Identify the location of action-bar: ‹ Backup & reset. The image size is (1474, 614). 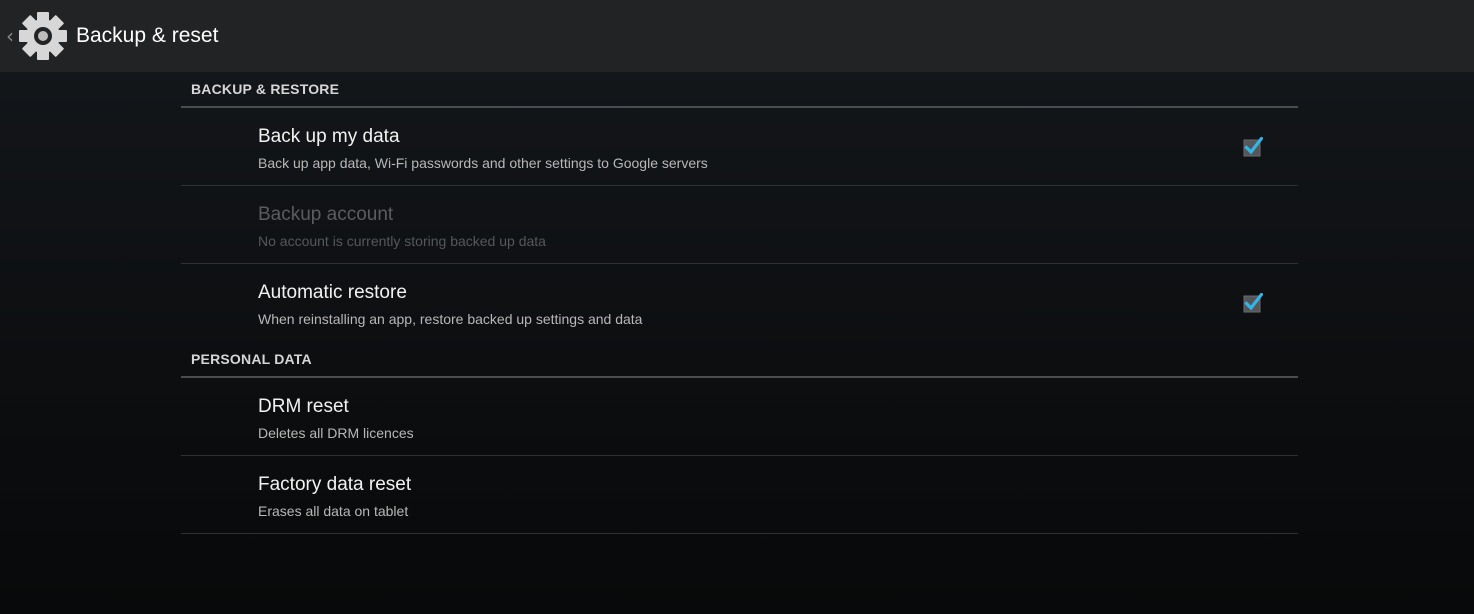
(737, 36).